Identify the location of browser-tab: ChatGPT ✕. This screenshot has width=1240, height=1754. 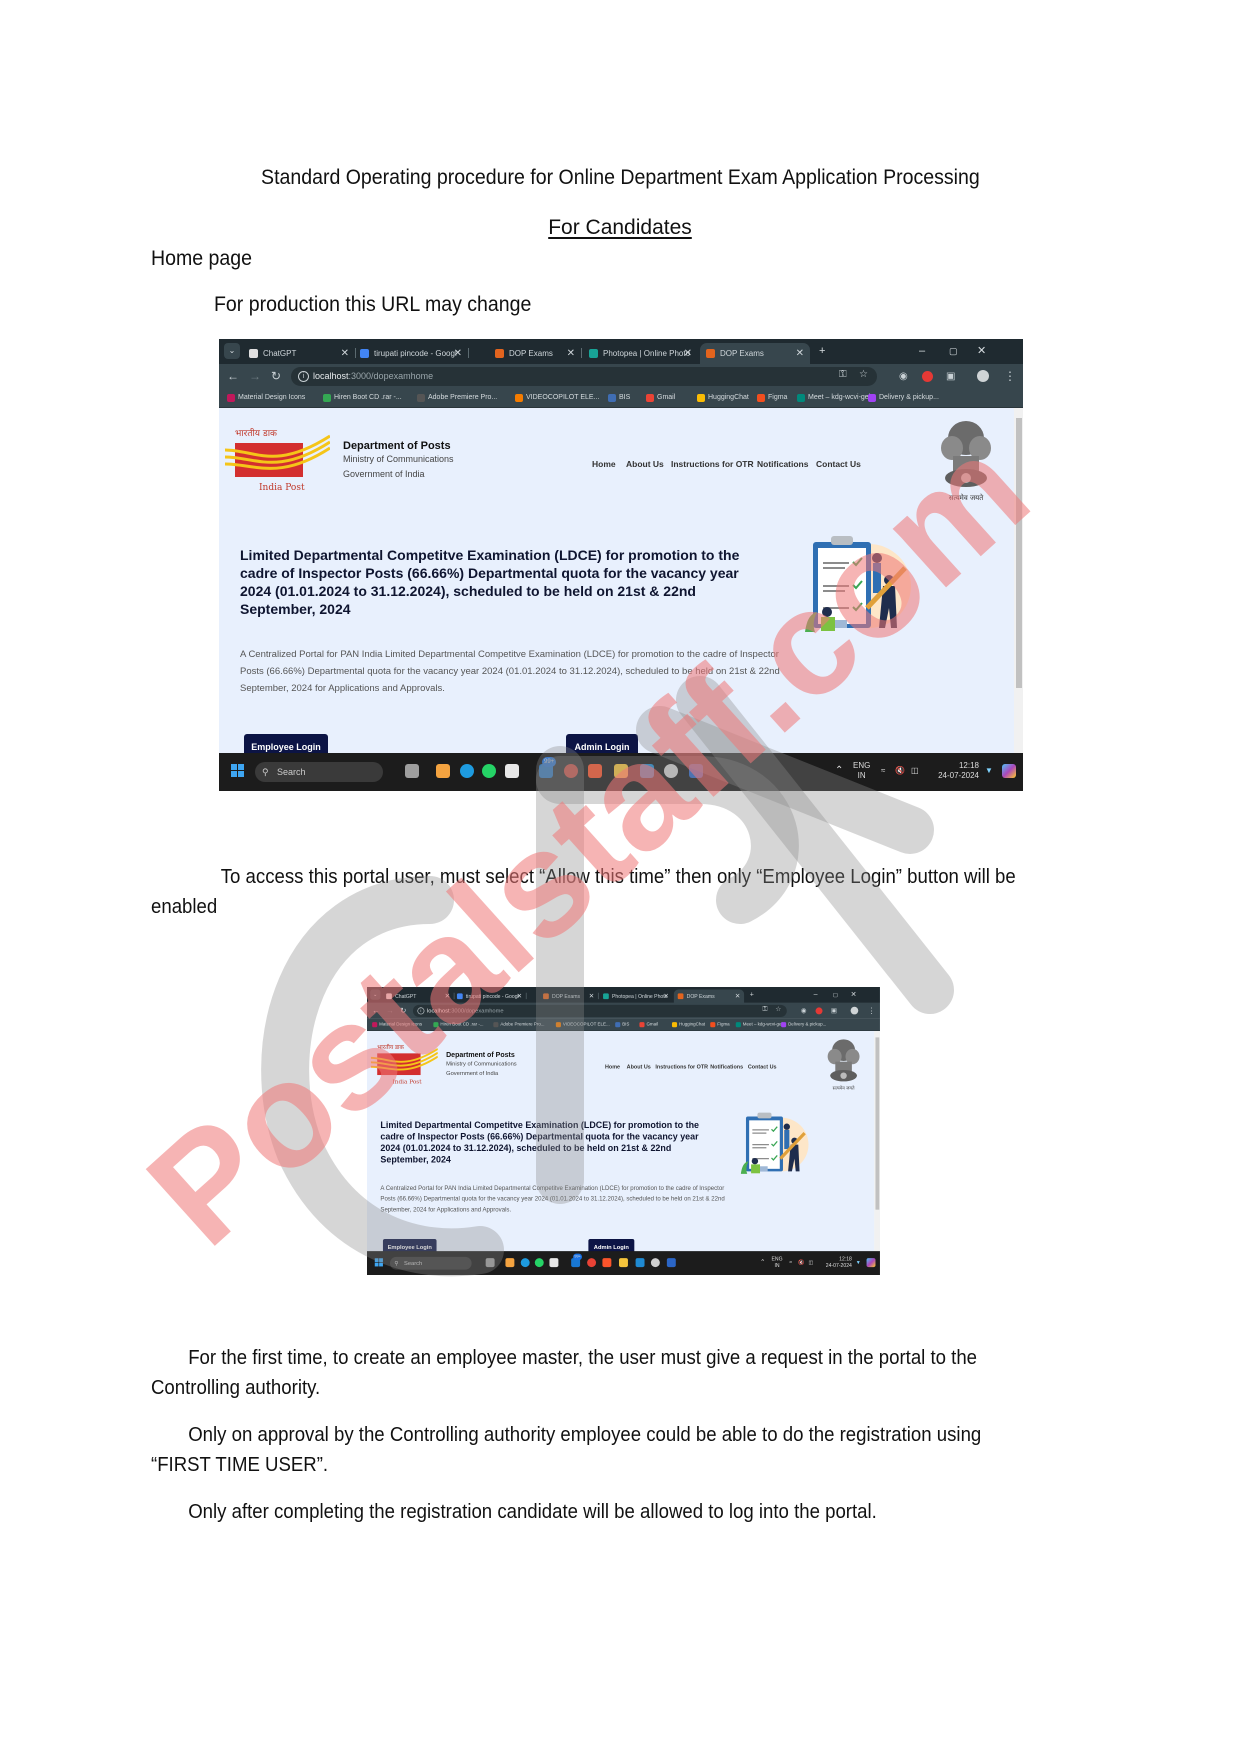
(417, 996).